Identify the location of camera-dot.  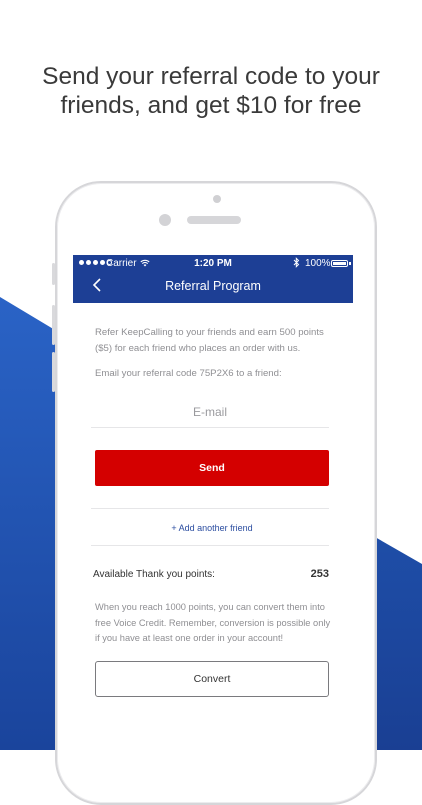
(217, 199).